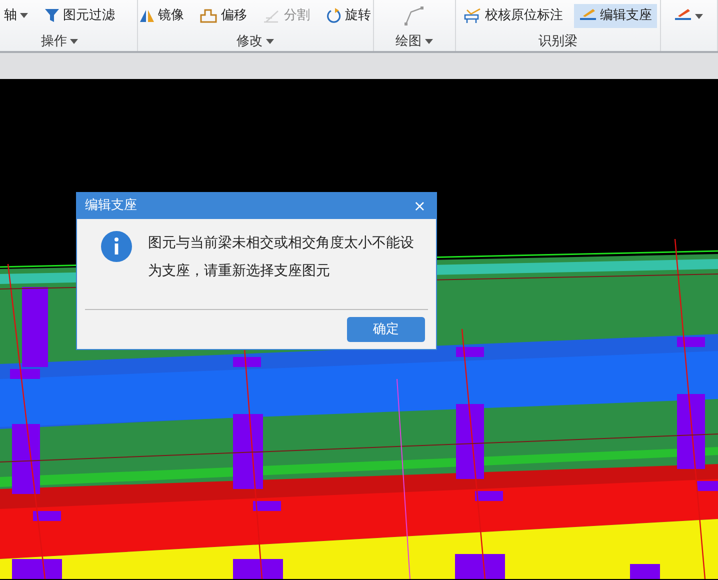  Describe the element at coordinates (79, 16) in the screenshot. I see `toolbar-button: 图元过滤` at that location.